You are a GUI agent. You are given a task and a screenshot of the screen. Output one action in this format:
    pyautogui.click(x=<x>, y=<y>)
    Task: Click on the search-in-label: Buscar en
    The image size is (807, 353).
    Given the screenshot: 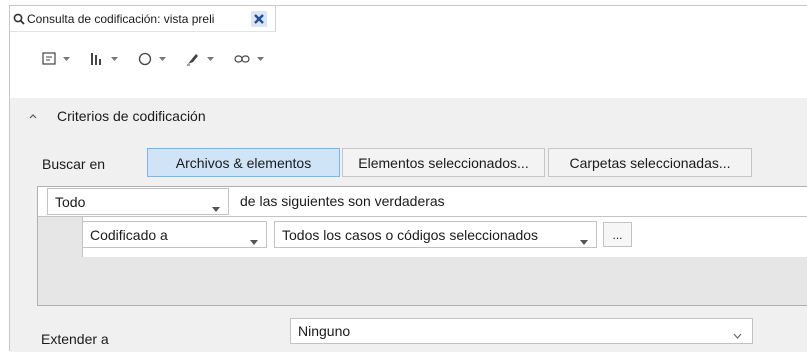 What is the action you would take?
    pyautogui.click(x=74, y=164)
    